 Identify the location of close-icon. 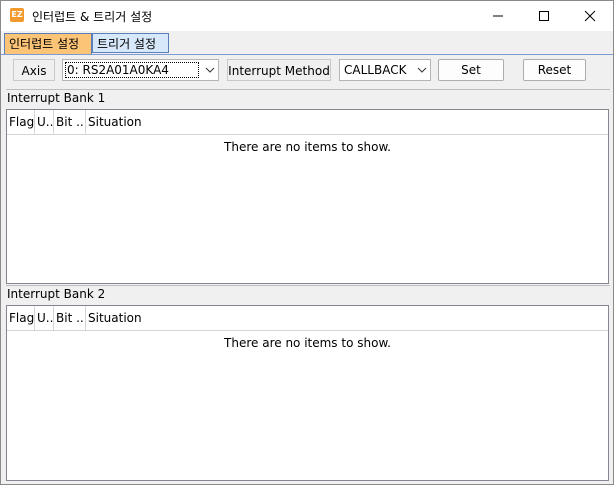
(590, 16).